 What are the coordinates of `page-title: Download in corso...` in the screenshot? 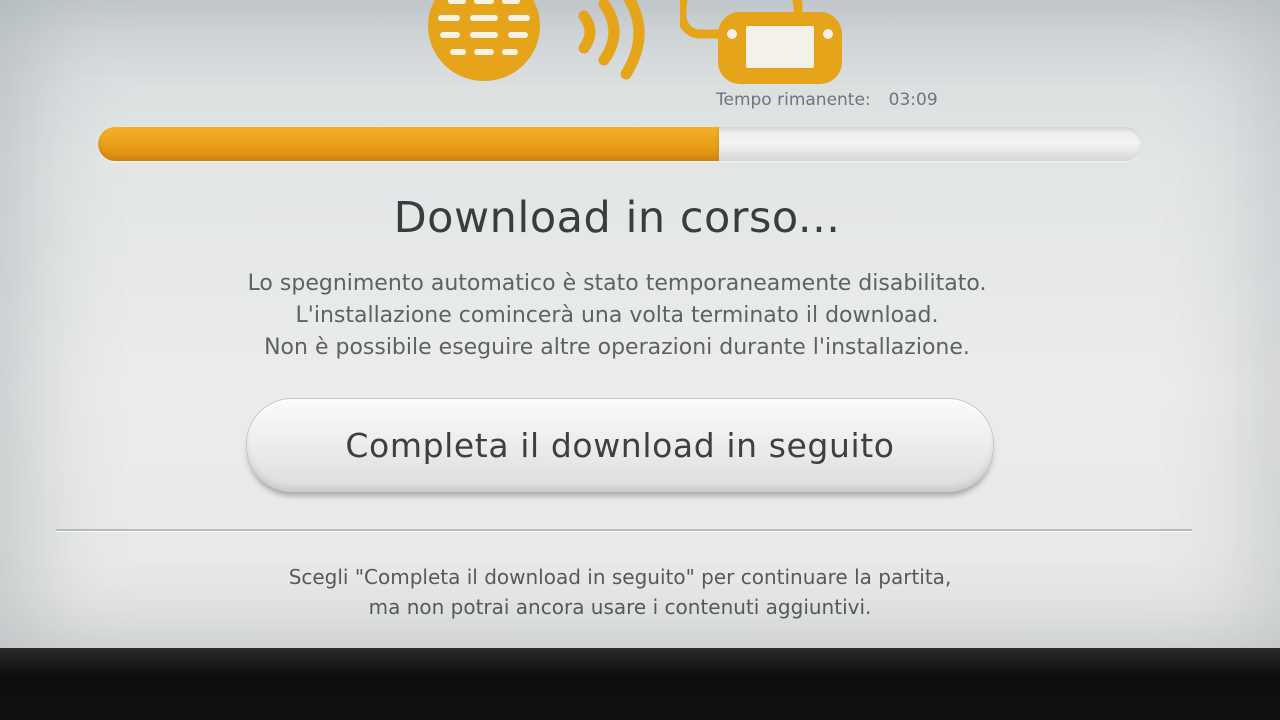 It's located at (617, 218).